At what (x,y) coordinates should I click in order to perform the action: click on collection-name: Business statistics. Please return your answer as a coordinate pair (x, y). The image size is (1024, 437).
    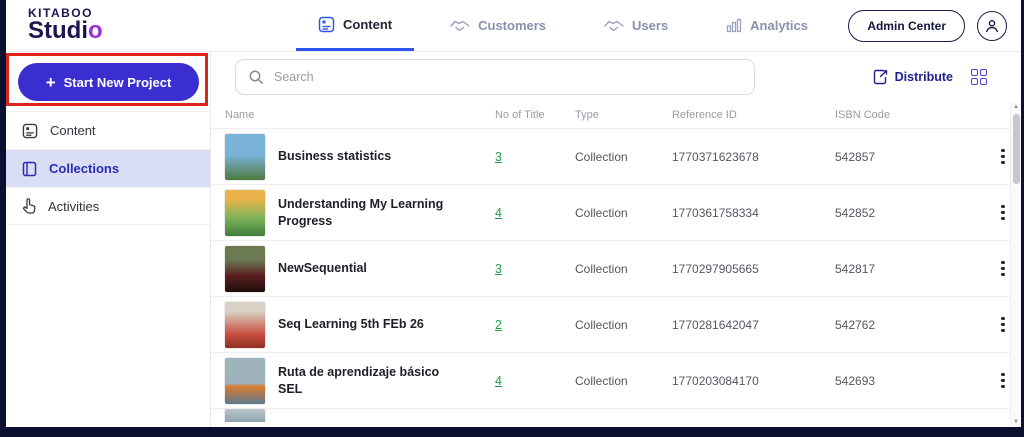
    Looking at the image, I should click on (335, 156).